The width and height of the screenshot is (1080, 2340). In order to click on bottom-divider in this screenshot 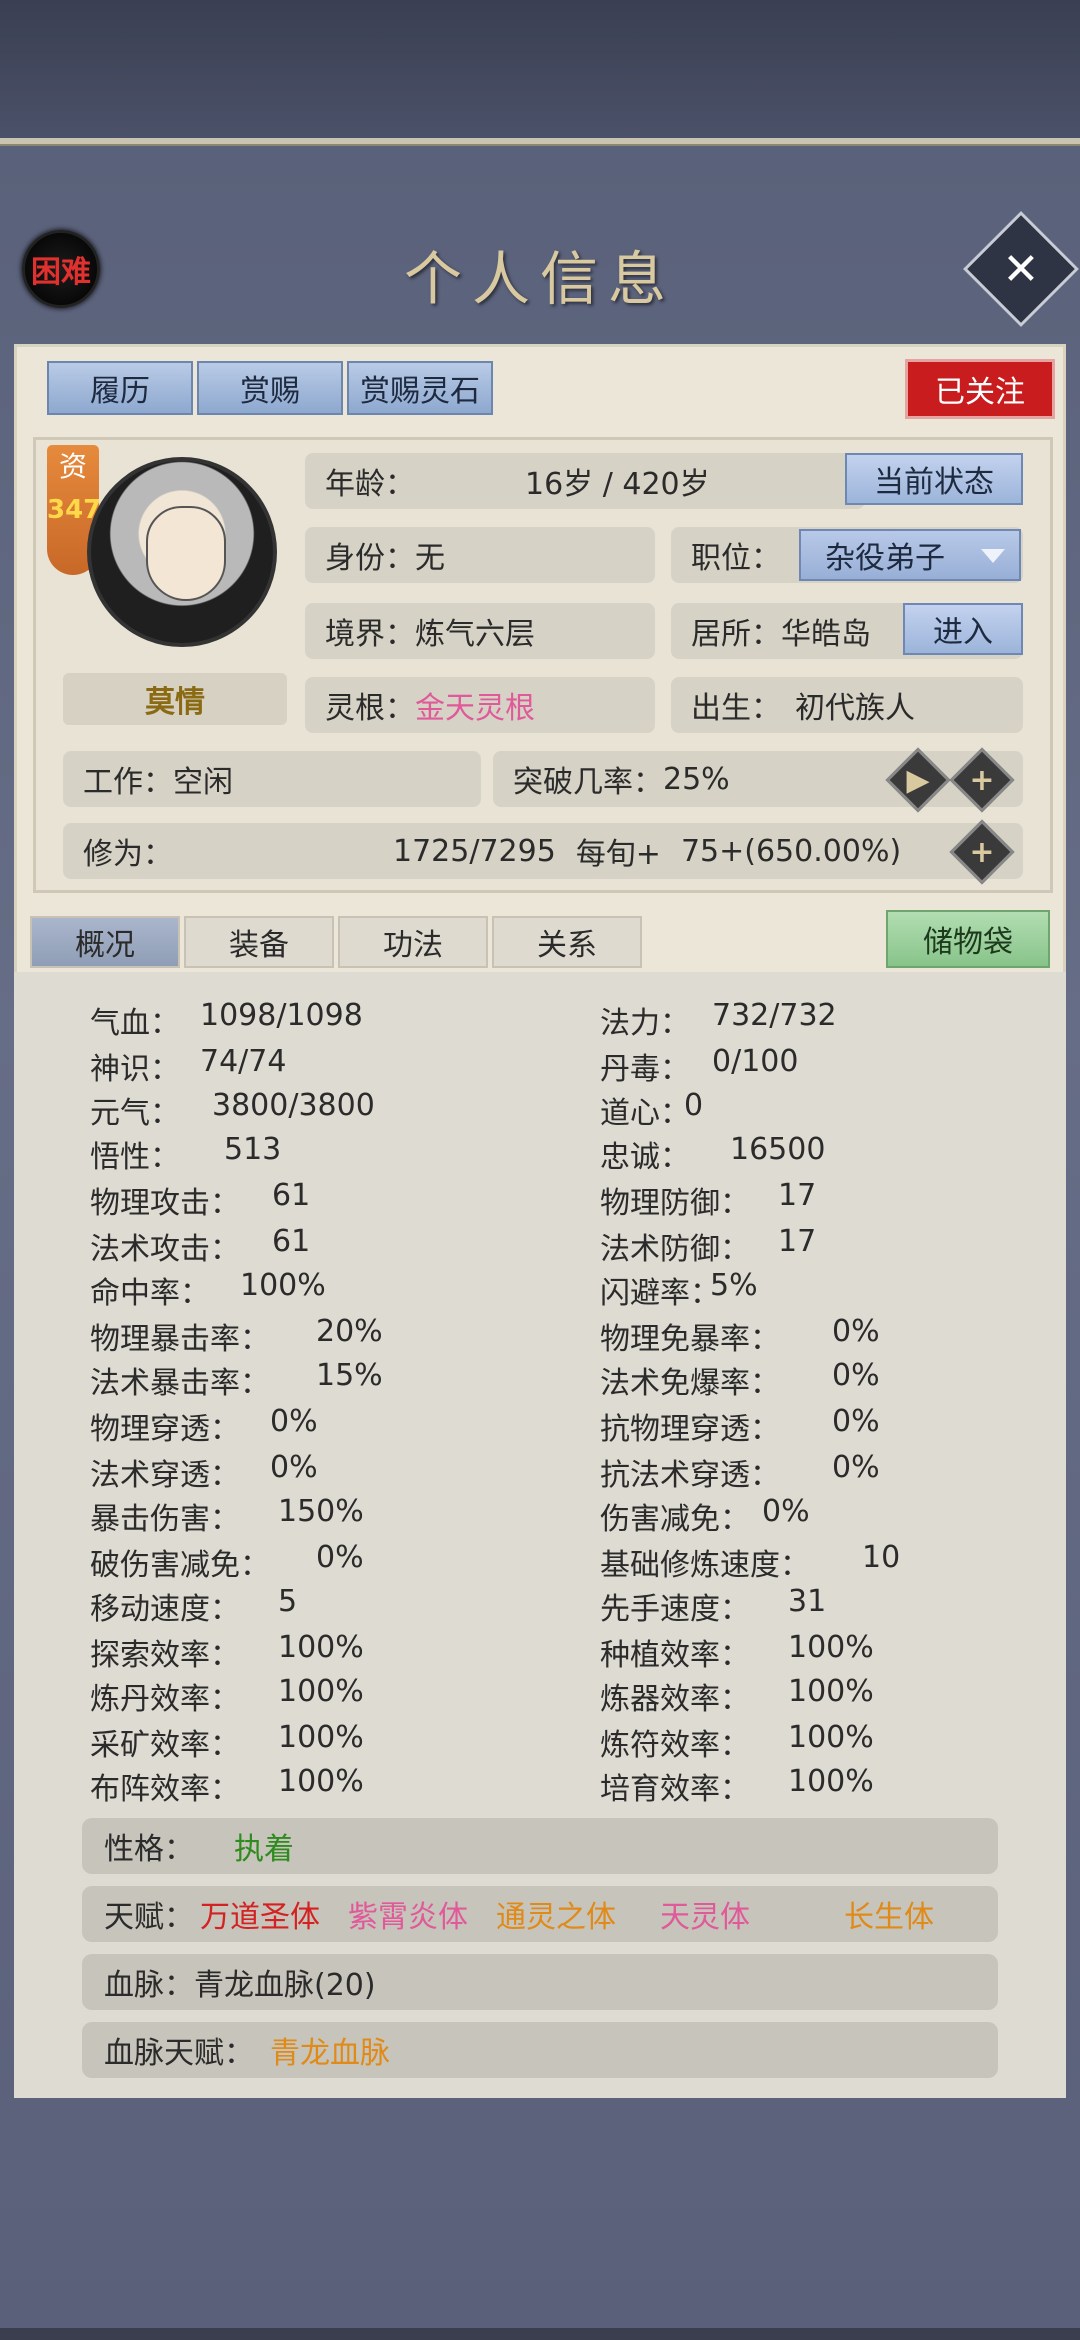, I will do `click(540, 2334)`.